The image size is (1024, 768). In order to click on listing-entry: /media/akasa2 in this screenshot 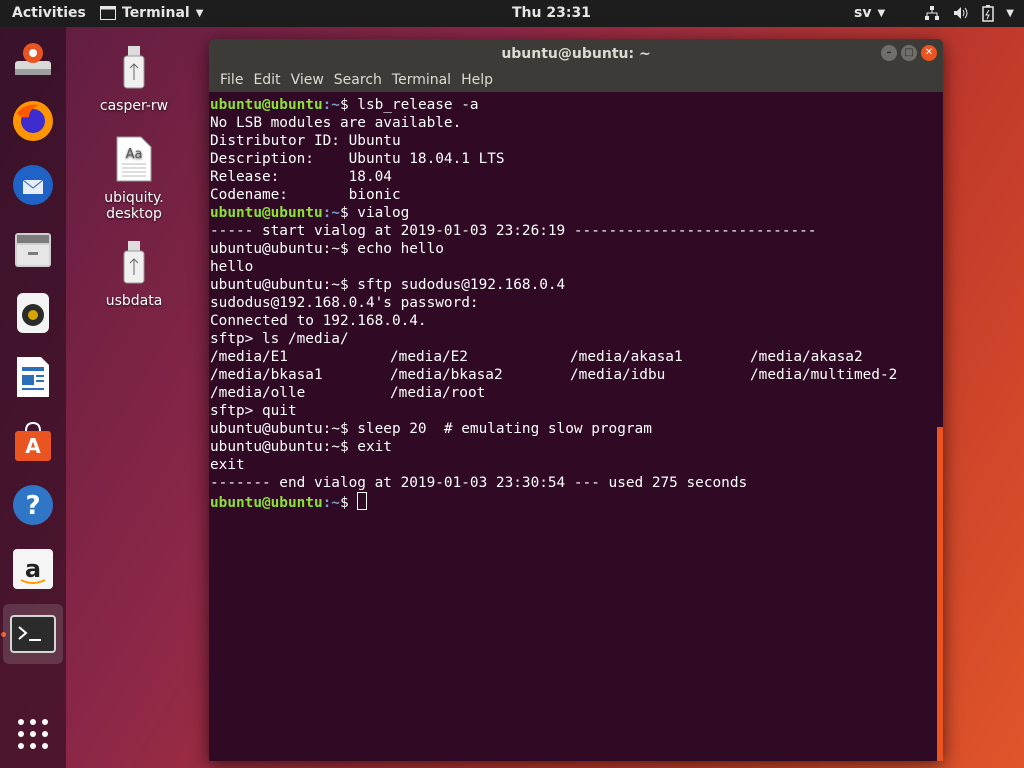, I will do `click(806, 357)`.